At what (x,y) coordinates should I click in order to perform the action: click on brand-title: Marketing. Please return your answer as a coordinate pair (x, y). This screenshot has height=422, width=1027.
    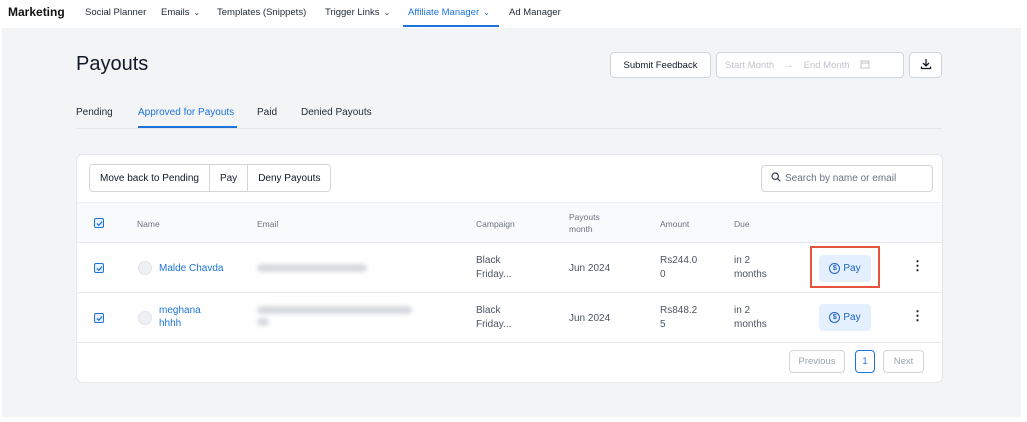
    Looking at the image, I should click on (36, 12).